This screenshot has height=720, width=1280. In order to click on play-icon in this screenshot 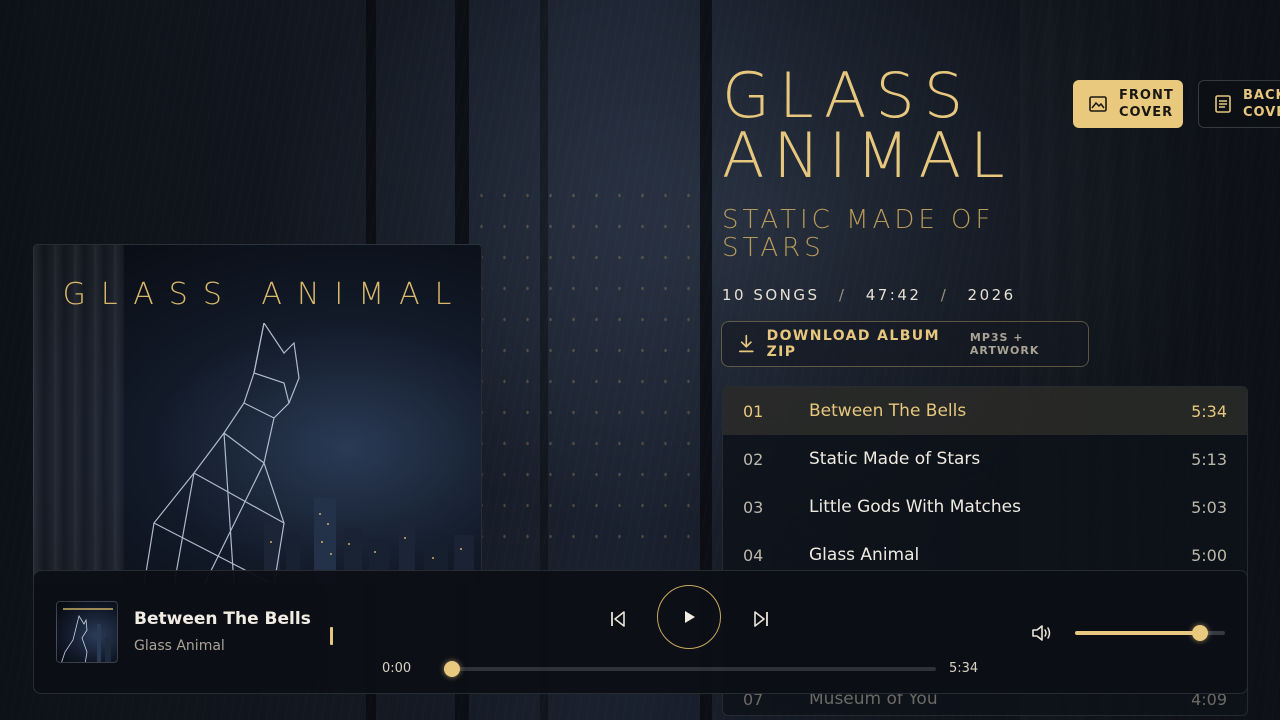, I will do `click(690, 617)`.